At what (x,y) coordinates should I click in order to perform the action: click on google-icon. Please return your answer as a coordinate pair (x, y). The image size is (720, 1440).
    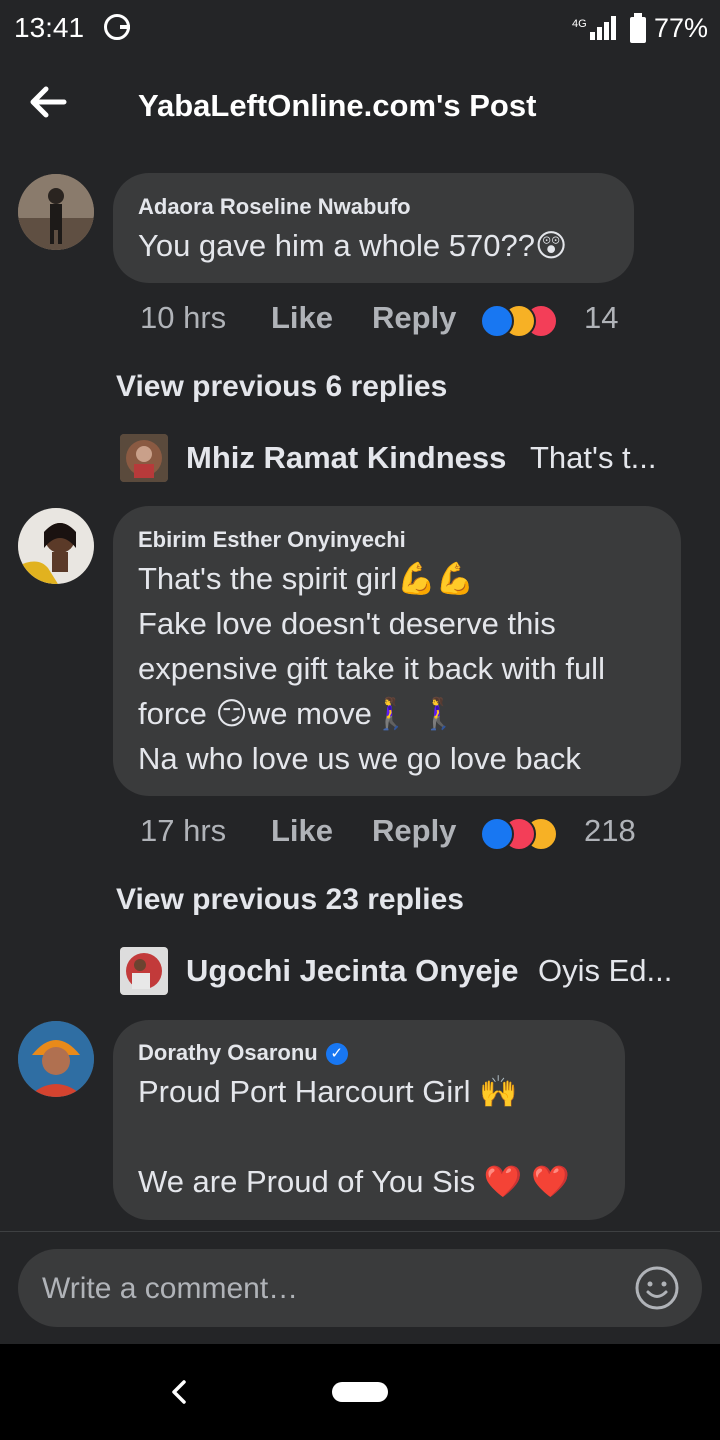
    Looking at the image, I should click on (117, 27).